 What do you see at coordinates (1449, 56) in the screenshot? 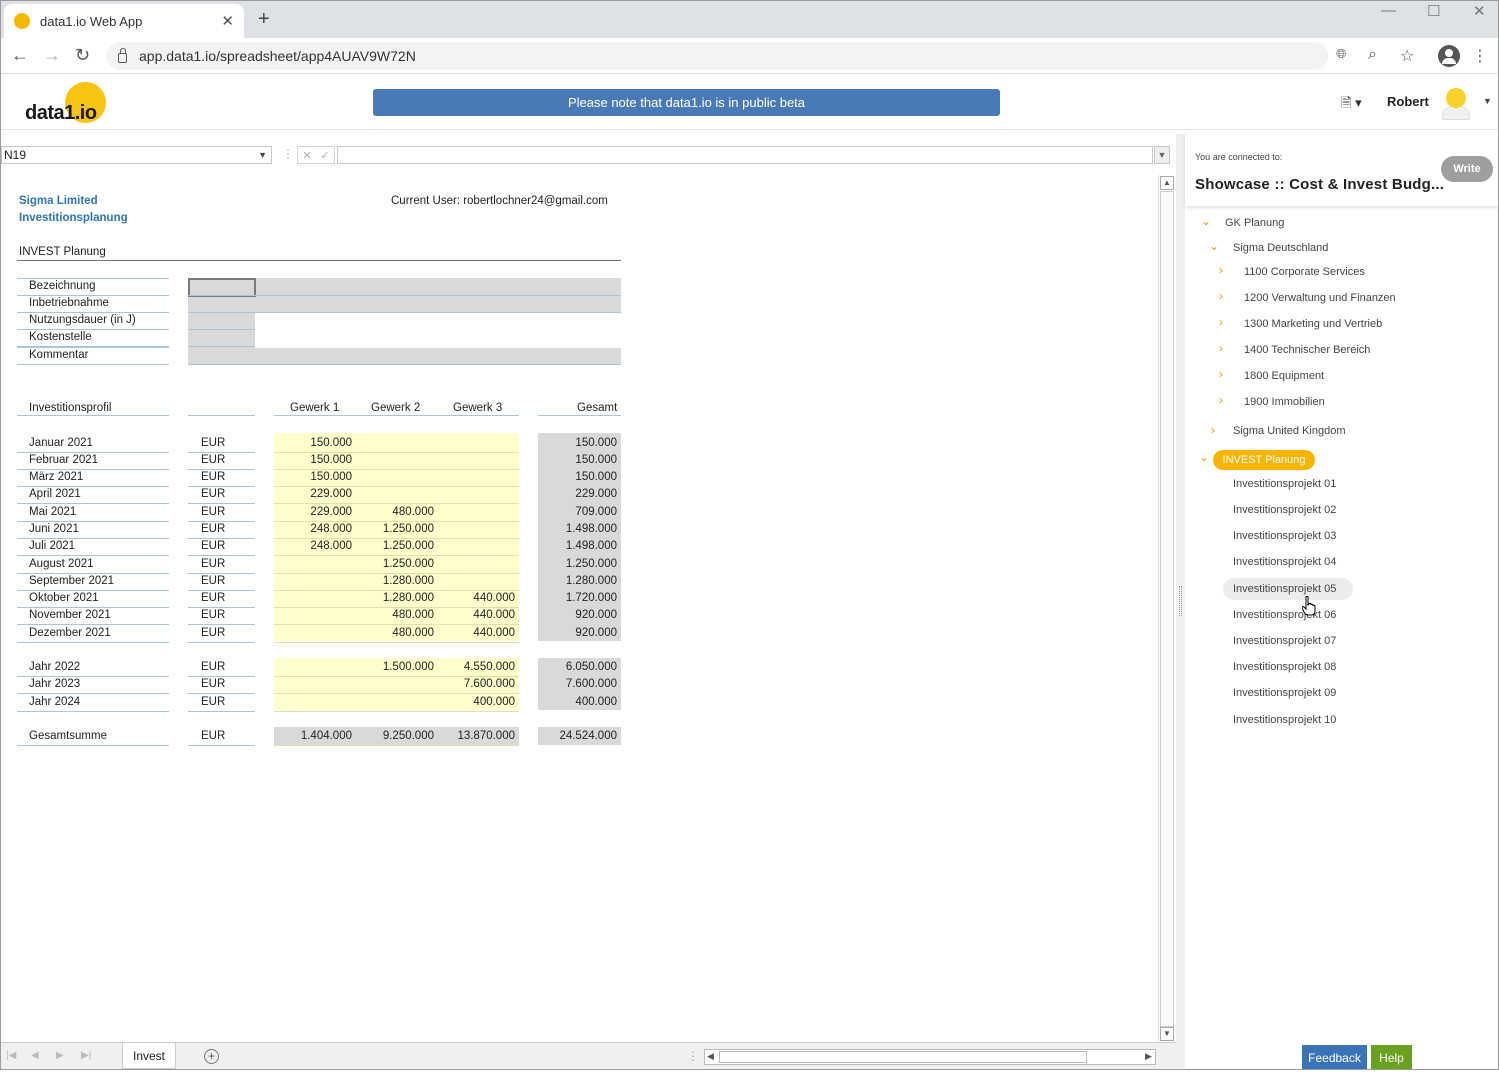
I see `browser-profile-icon` at bounding box center [1449, 56].